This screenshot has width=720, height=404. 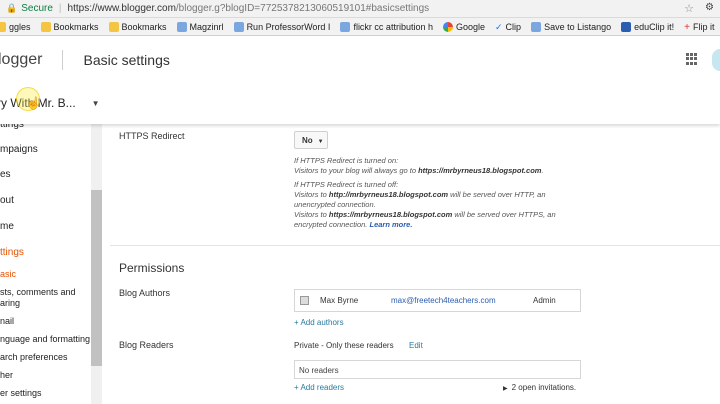 What do you see at coordinates (19, 149) in the screenshot?
I see `sidebar-item: mpaigns` at bounding box center [19, 149].